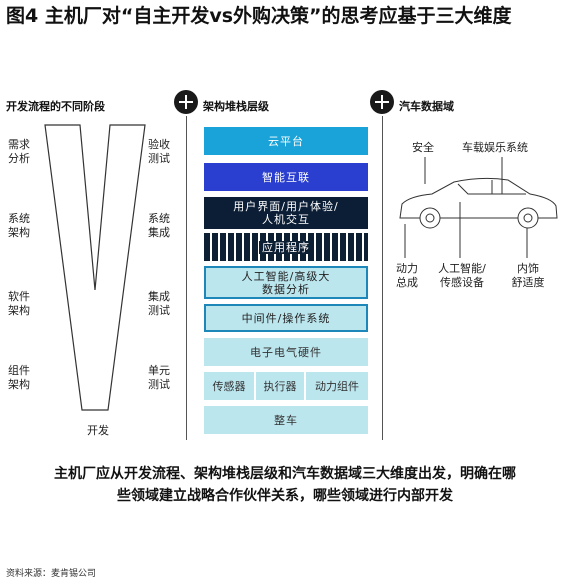 This screenshot has width=565, height=586. I want to click on v-model-shape, so click(95, 267).